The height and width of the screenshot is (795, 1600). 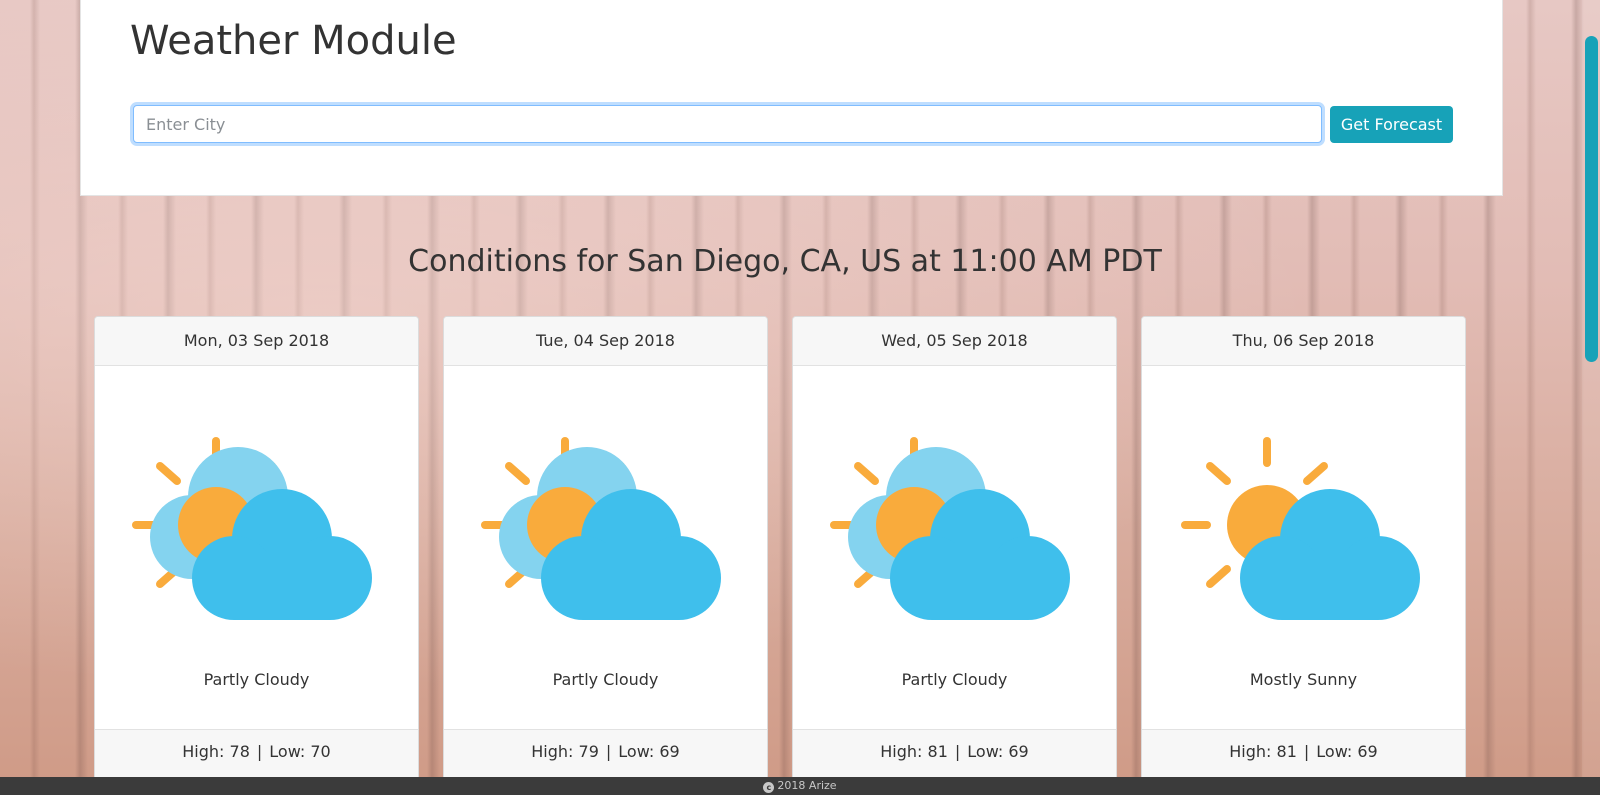 I want to click on mostly-sunny-icon, so click(x=1300, y=528).